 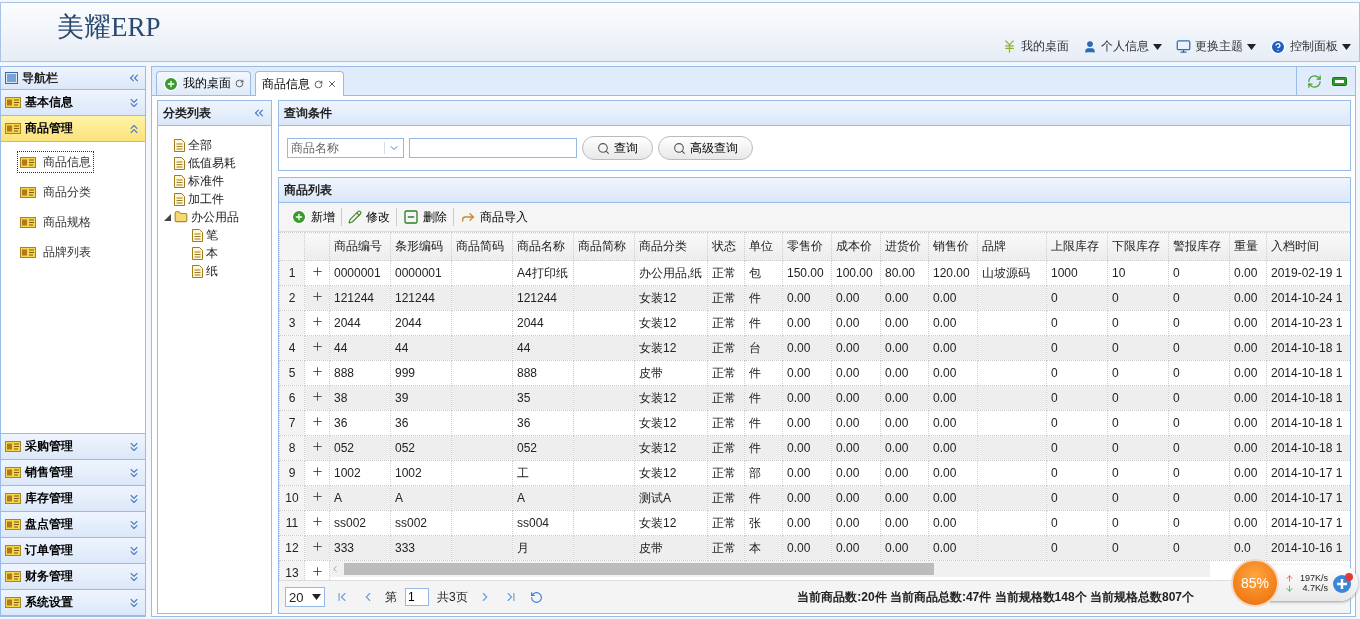 I want to click on column-header: 商品名称, so click(x=543, y=246).